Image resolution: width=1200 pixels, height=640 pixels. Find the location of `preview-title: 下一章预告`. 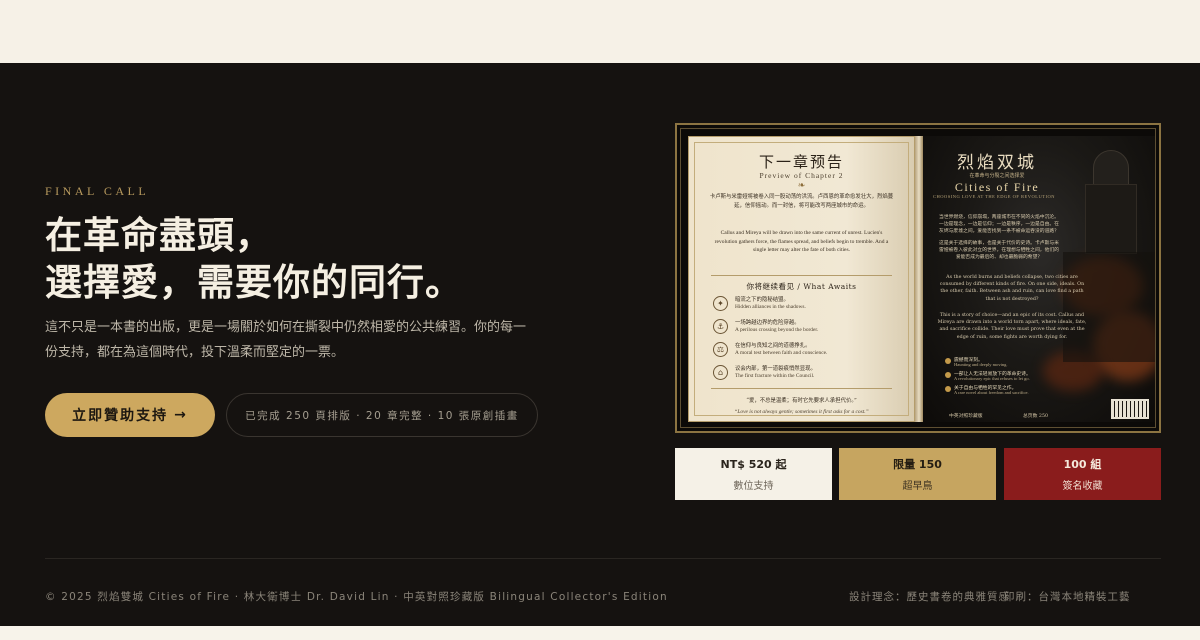

preview-title: 下一章预告 is located at coordinates (801, 162).